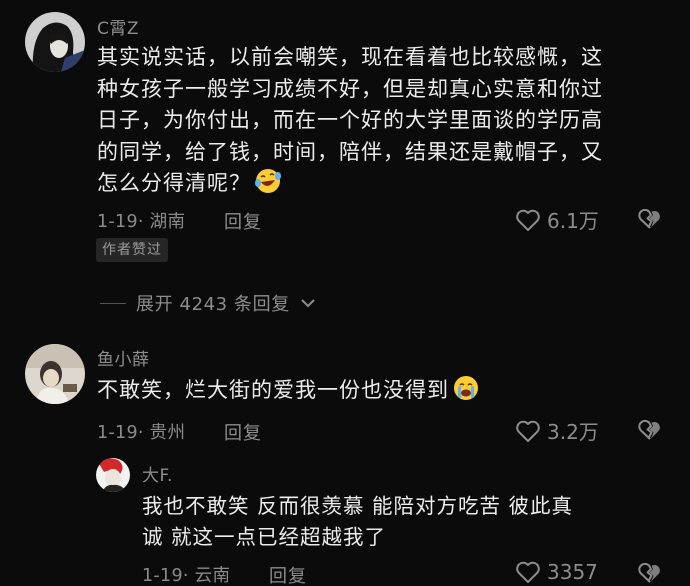 This screenshot has height=586, width=690. What do you see at coordinates (350, 88) in the screenshot?
I see `comment-line: 种女孩子一般学习成绩不好，但是却真心实意和你过` at bounding box center [350, 88].